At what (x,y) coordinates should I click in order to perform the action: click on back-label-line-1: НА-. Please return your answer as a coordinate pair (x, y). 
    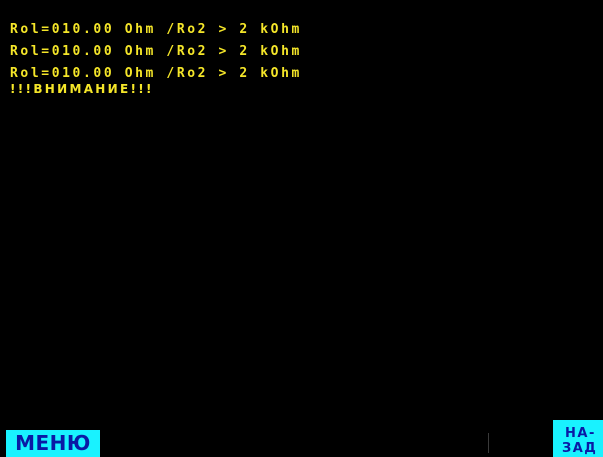
    Looking at the image, I should click on (580, 433).